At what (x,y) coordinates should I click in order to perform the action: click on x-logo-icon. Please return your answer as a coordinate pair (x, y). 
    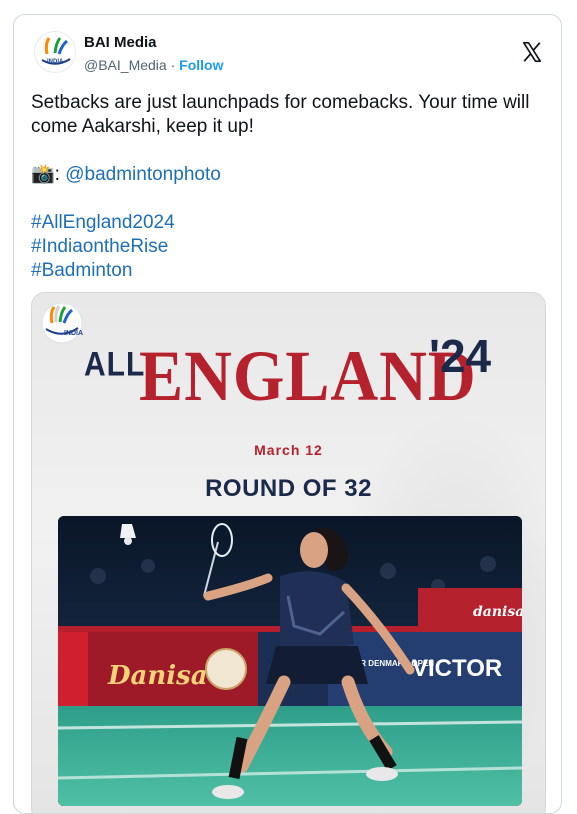
    Looking at the image, I should click on (532, 52).